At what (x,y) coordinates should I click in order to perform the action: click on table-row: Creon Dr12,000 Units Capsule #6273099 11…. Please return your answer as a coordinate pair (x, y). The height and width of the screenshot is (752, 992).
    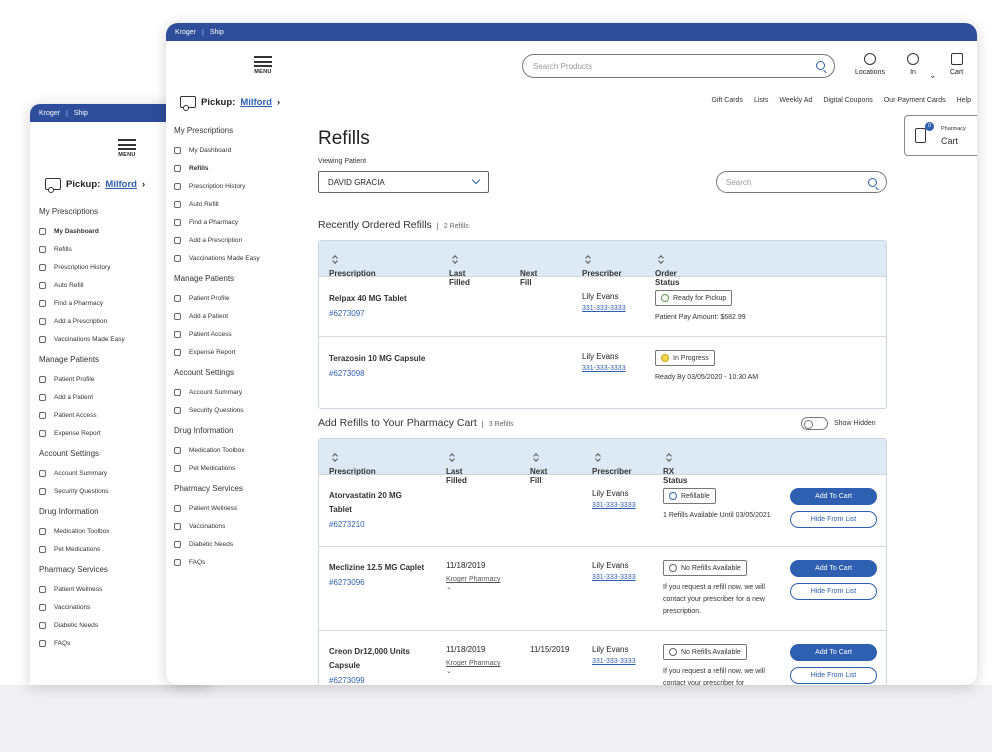
    Looking at the image, I should click on (602, 658).